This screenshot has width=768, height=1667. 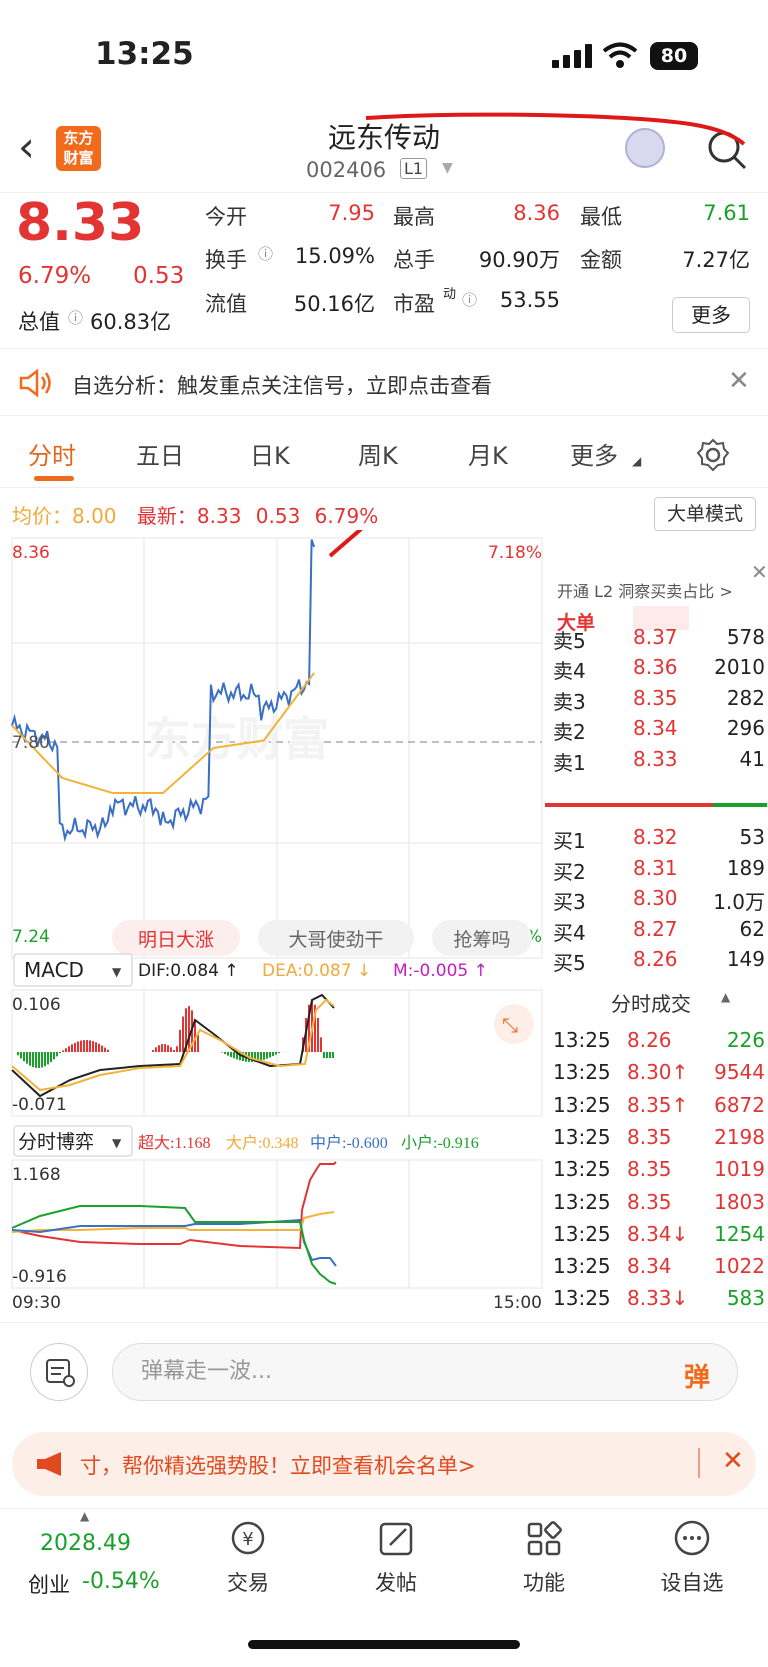 I want to click on index-name: 创业, so click(x=49, y=1584).